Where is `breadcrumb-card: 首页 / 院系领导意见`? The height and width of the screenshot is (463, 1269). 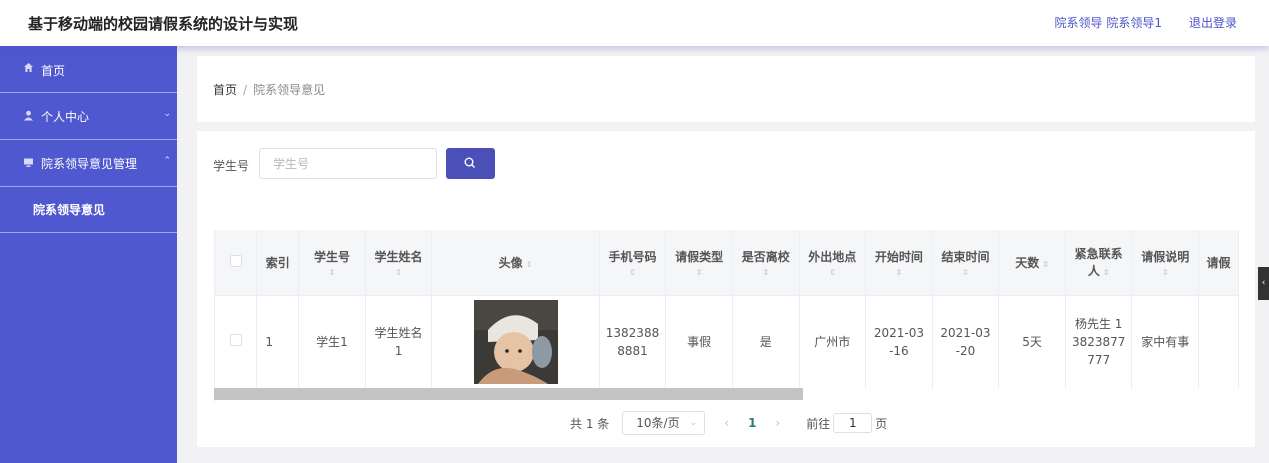
breadcrumb-card: 首页 / 院系领导意见 is located at coordinates (726, 89).